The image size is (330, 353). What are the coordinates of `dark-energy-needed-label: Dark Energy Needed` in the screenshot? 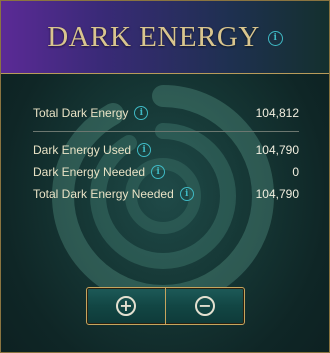 It's located at (89, 172).